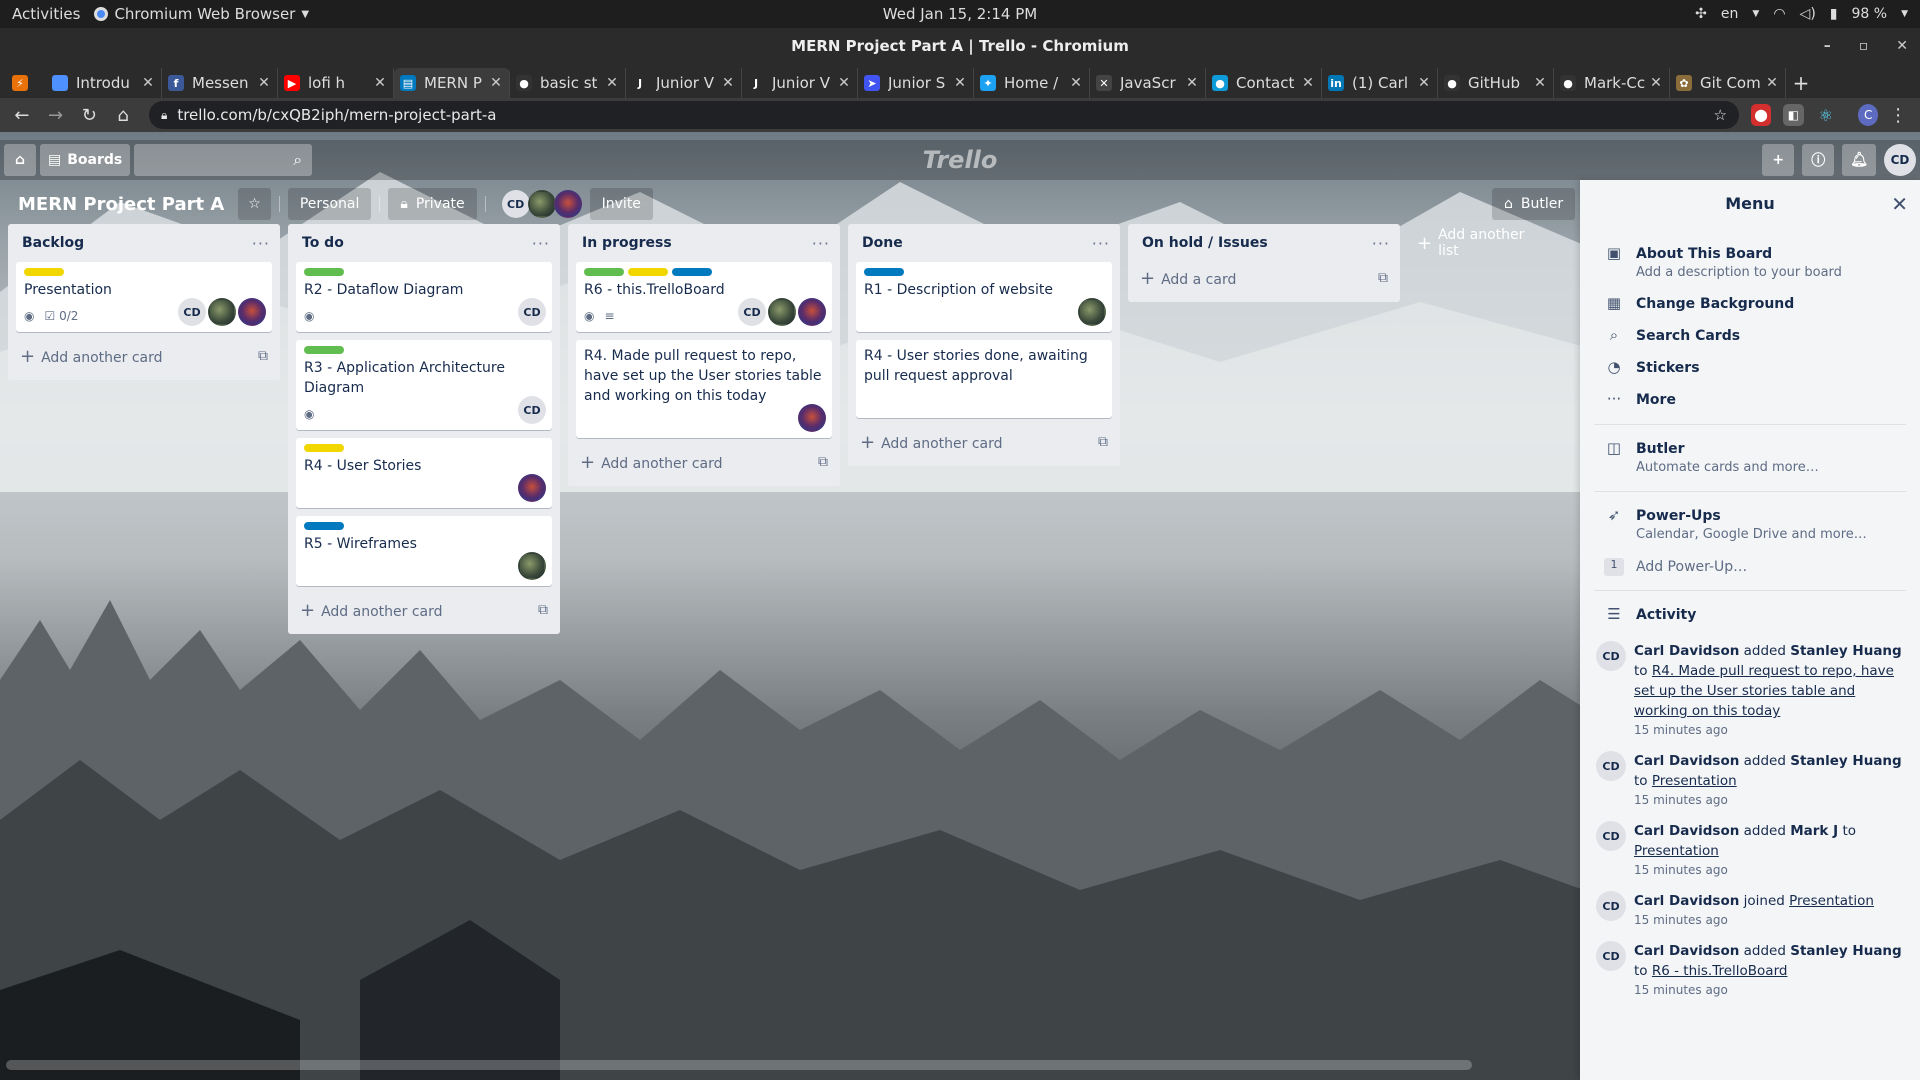 This screenshot has height=1080, width=1920. I want to click on tab-pinned: ⚡, so click(26, 83).